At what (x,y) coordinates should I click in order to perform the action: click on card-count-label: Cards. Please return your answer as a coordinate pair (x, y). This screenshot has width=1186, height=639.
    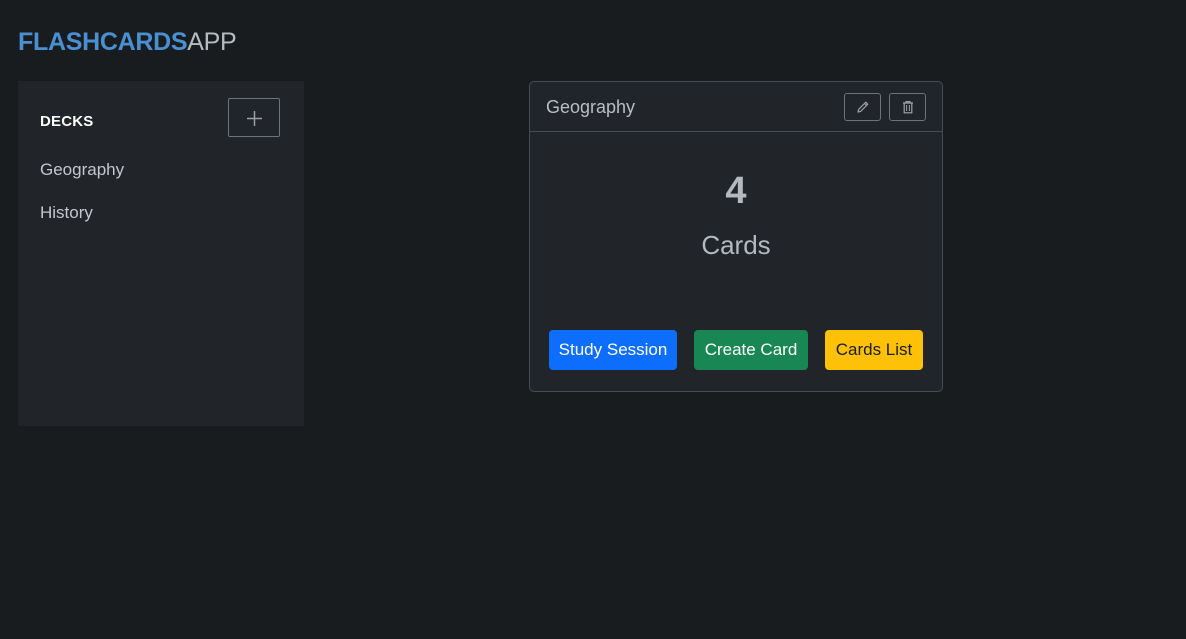
    Looking at the image, I should click on (736, 245).